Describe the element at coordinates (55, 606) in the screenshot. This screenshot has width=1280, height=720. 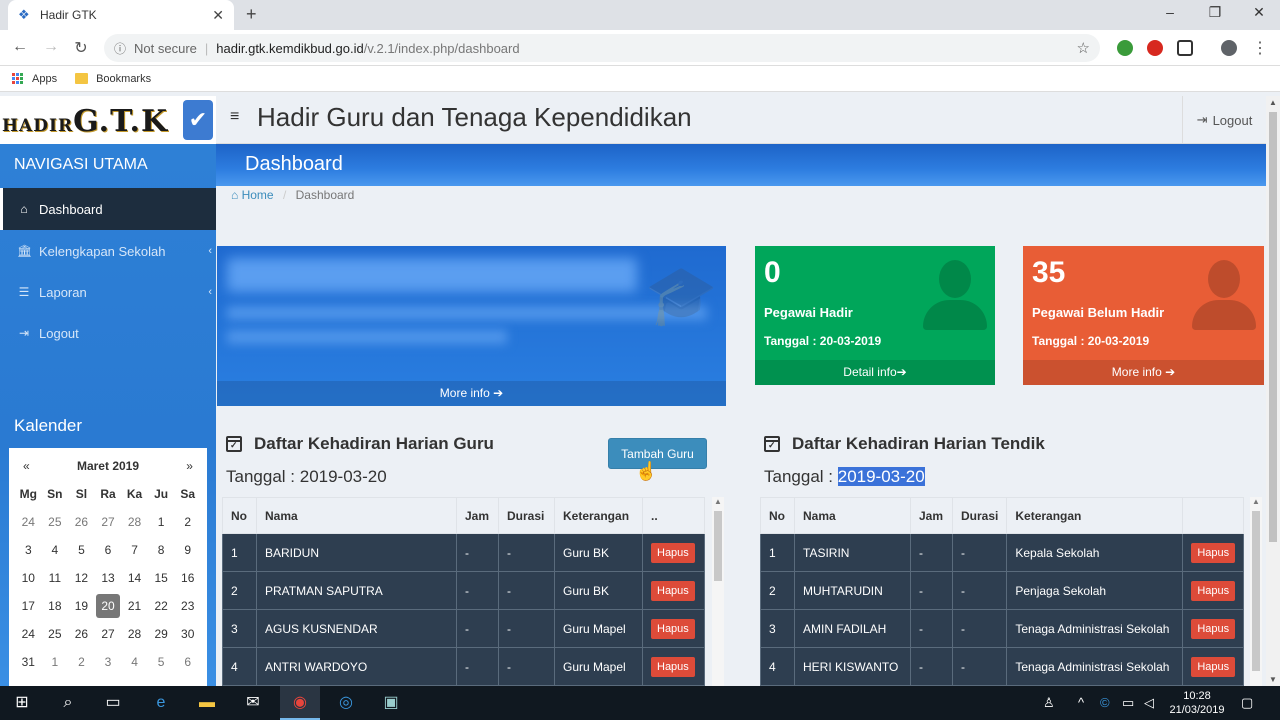
I see `calendar-day: 18` at that location.